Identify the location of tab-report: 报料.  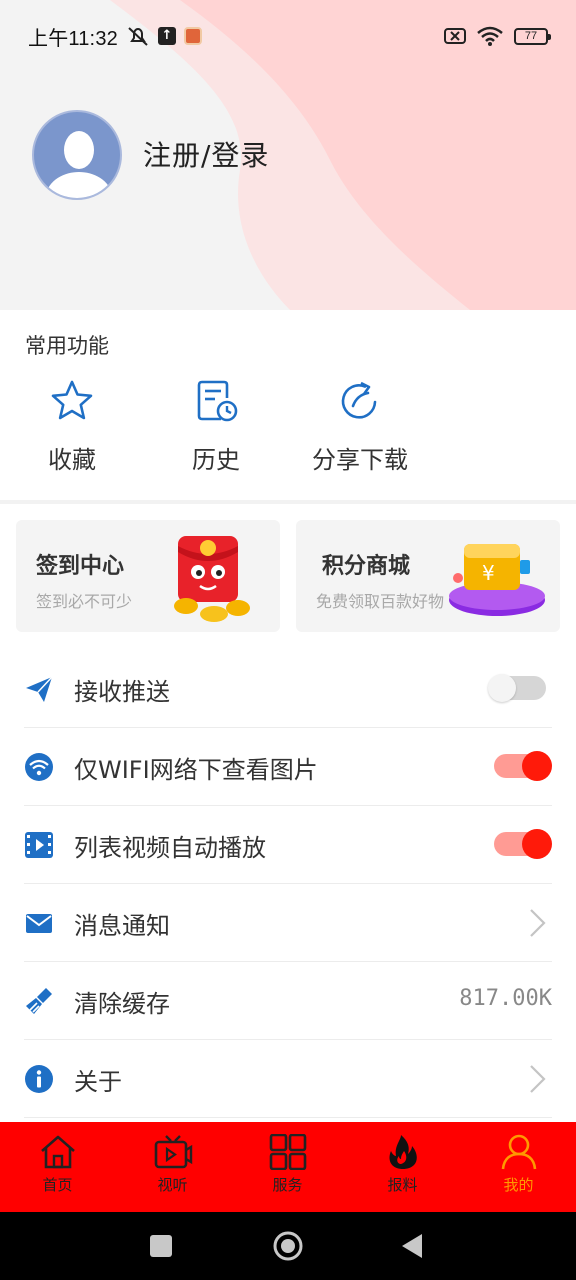
(402, 1167).